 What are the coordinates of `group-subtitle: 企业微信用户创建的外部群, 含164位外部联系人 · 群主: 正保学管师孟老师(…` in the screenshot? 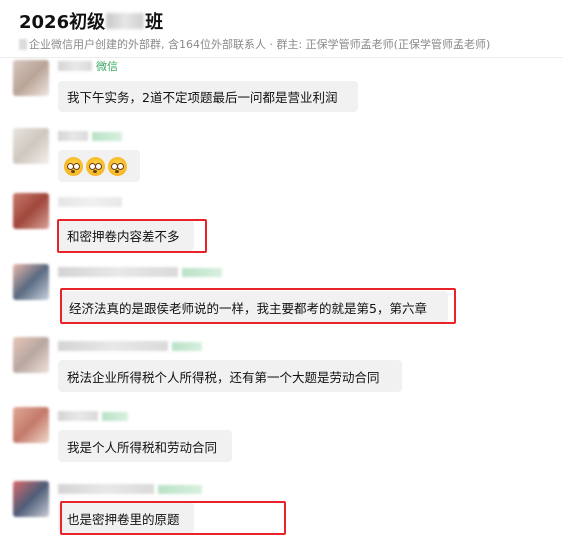 It's located at (254, 44).